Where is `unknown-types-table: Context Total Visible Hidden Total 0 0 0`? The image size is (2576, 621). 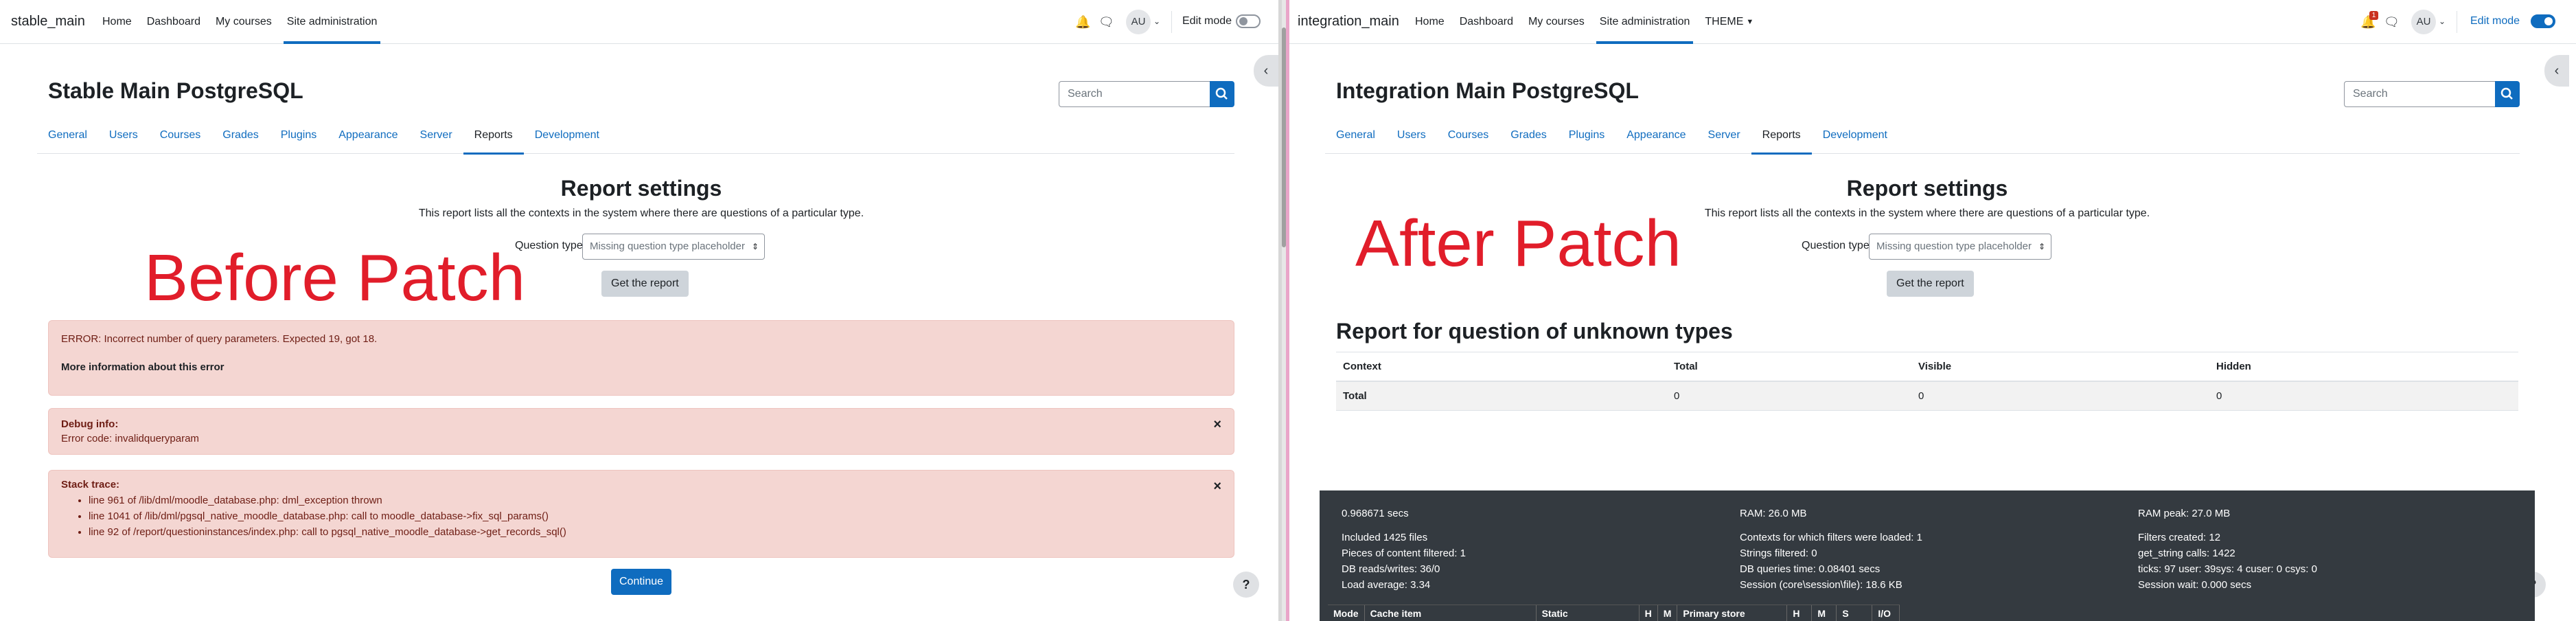 unknown-types-table: Context Total Visible Hidden Total 0 0 0 is located at coordinates (1927, 381).